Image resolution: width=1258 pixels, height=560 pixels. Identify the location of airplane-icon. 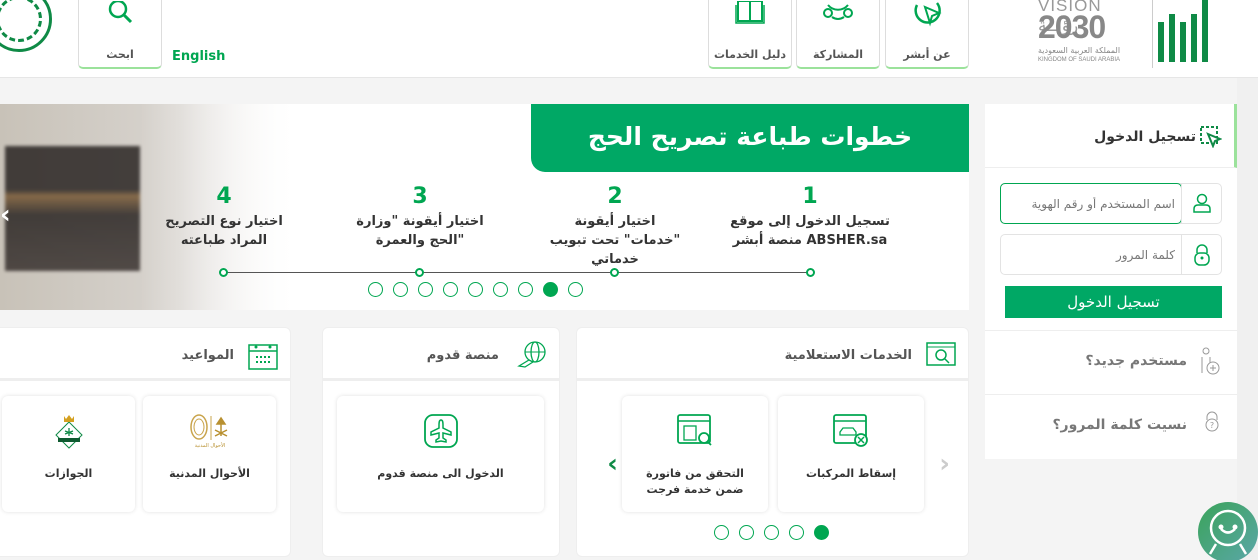
(440, 431).